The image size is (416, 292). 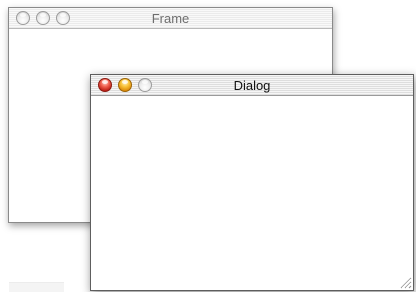 I want to click on dialog-title: Dialog, so click(x=252, y=85).